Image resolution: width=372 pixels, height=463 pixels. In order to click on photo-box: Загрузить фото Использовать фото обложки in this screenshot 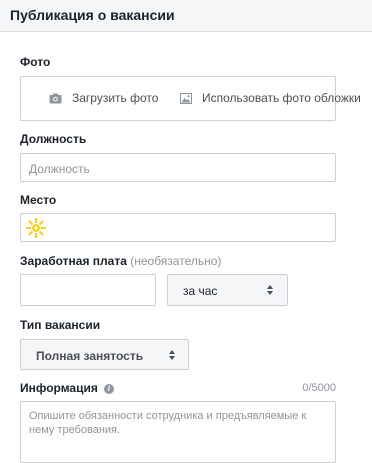, I will do `click(190, 98)`.